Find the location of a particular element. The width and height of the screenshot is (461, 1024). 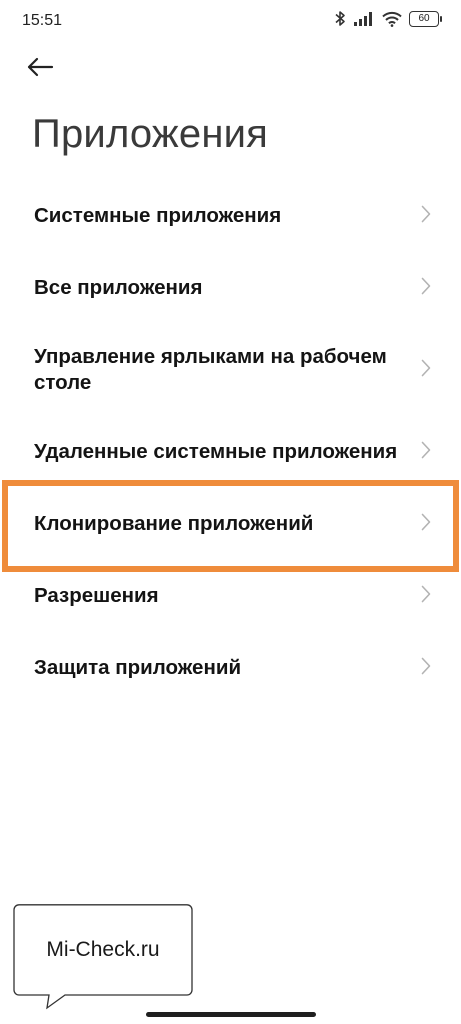

signal-icon is located at coordinates (364, 19).